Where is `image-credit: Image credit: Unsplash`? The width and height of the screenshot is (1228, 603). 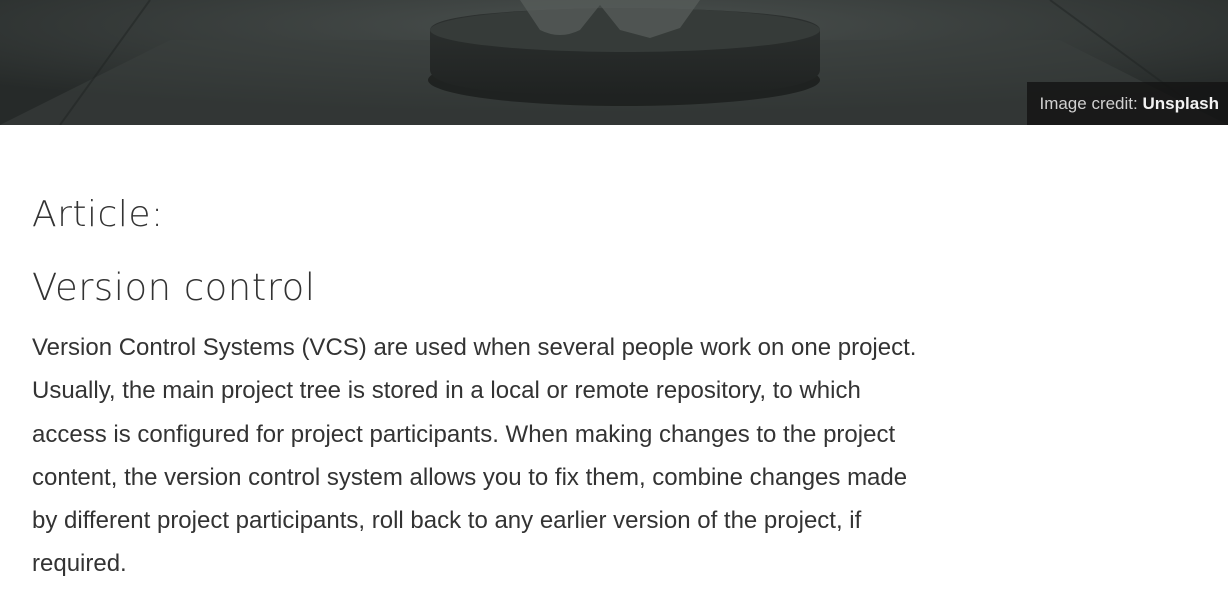 image-credit: Image credit: Unsplash is located at coordinates (1127, 103).